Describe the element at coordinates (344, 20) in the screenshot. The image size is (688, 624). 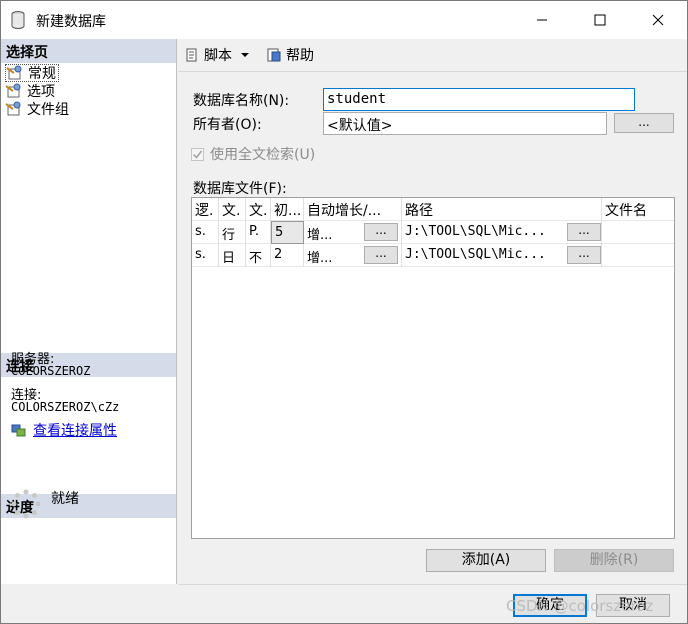
I see `title-bar: 新建数据库` at that location.